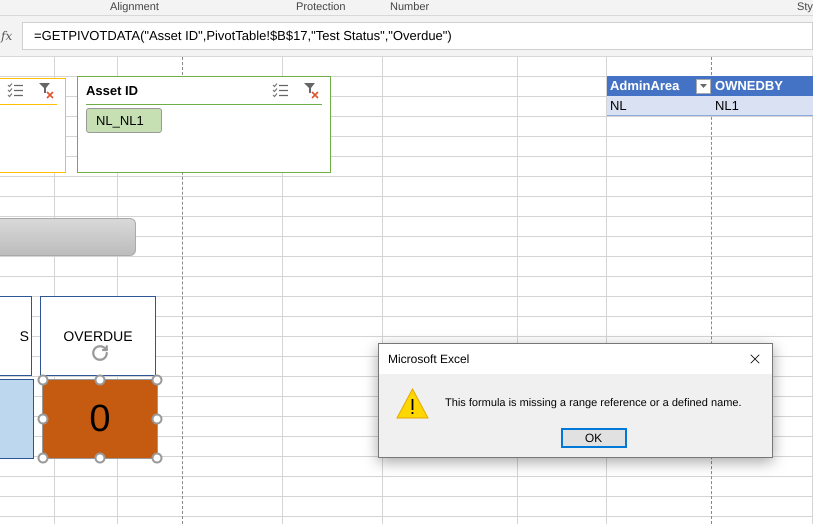 This screenshot has width=813, height=524. What do you see at coordinates (16, 336) in the screenshot?
I see `label-shape: S` at bounding box center [16, 336].